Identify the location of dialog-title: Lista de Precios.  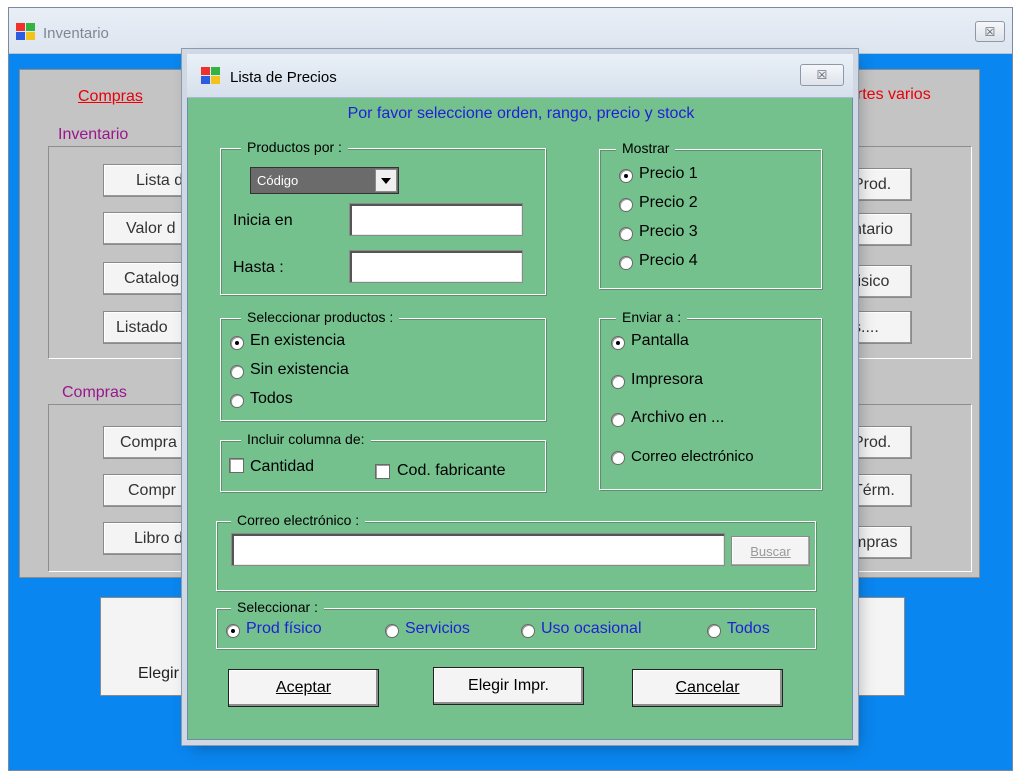
(283, 77).